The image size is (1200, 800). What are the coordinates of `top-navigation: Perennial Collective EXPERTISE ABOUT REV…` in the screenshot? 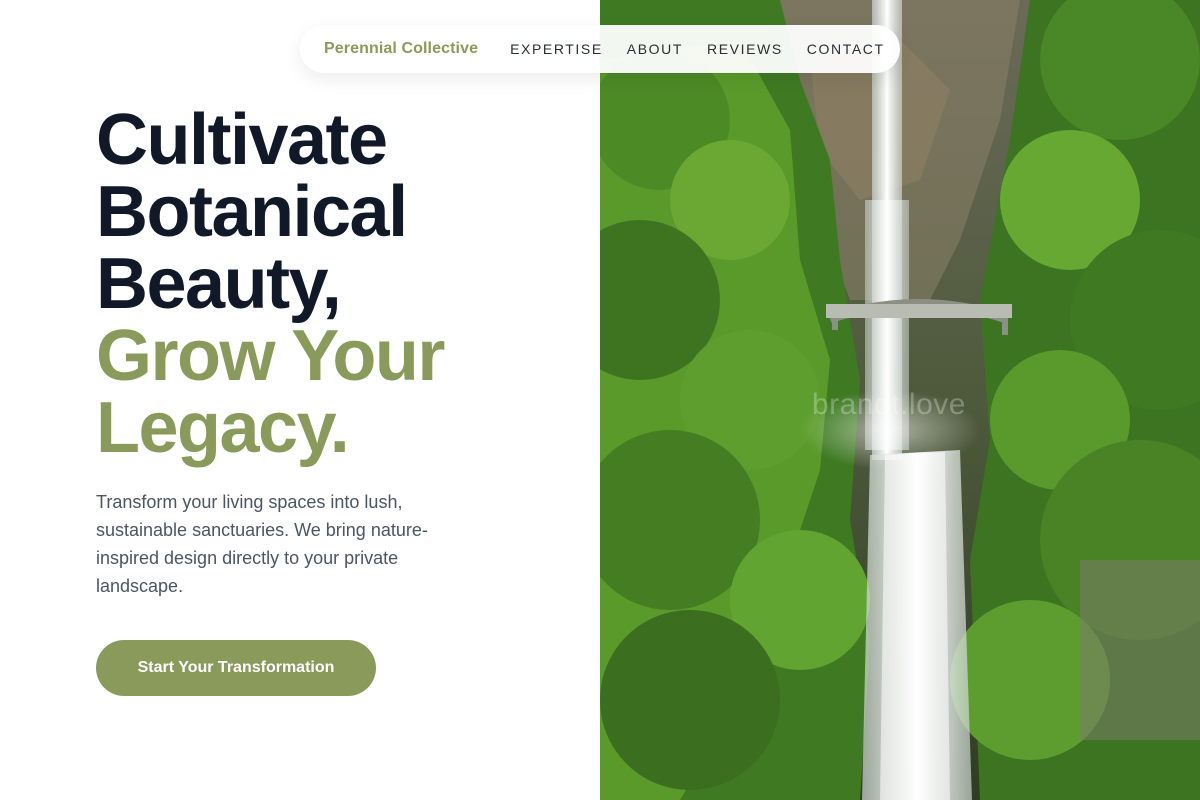 It's located at (600, 49).